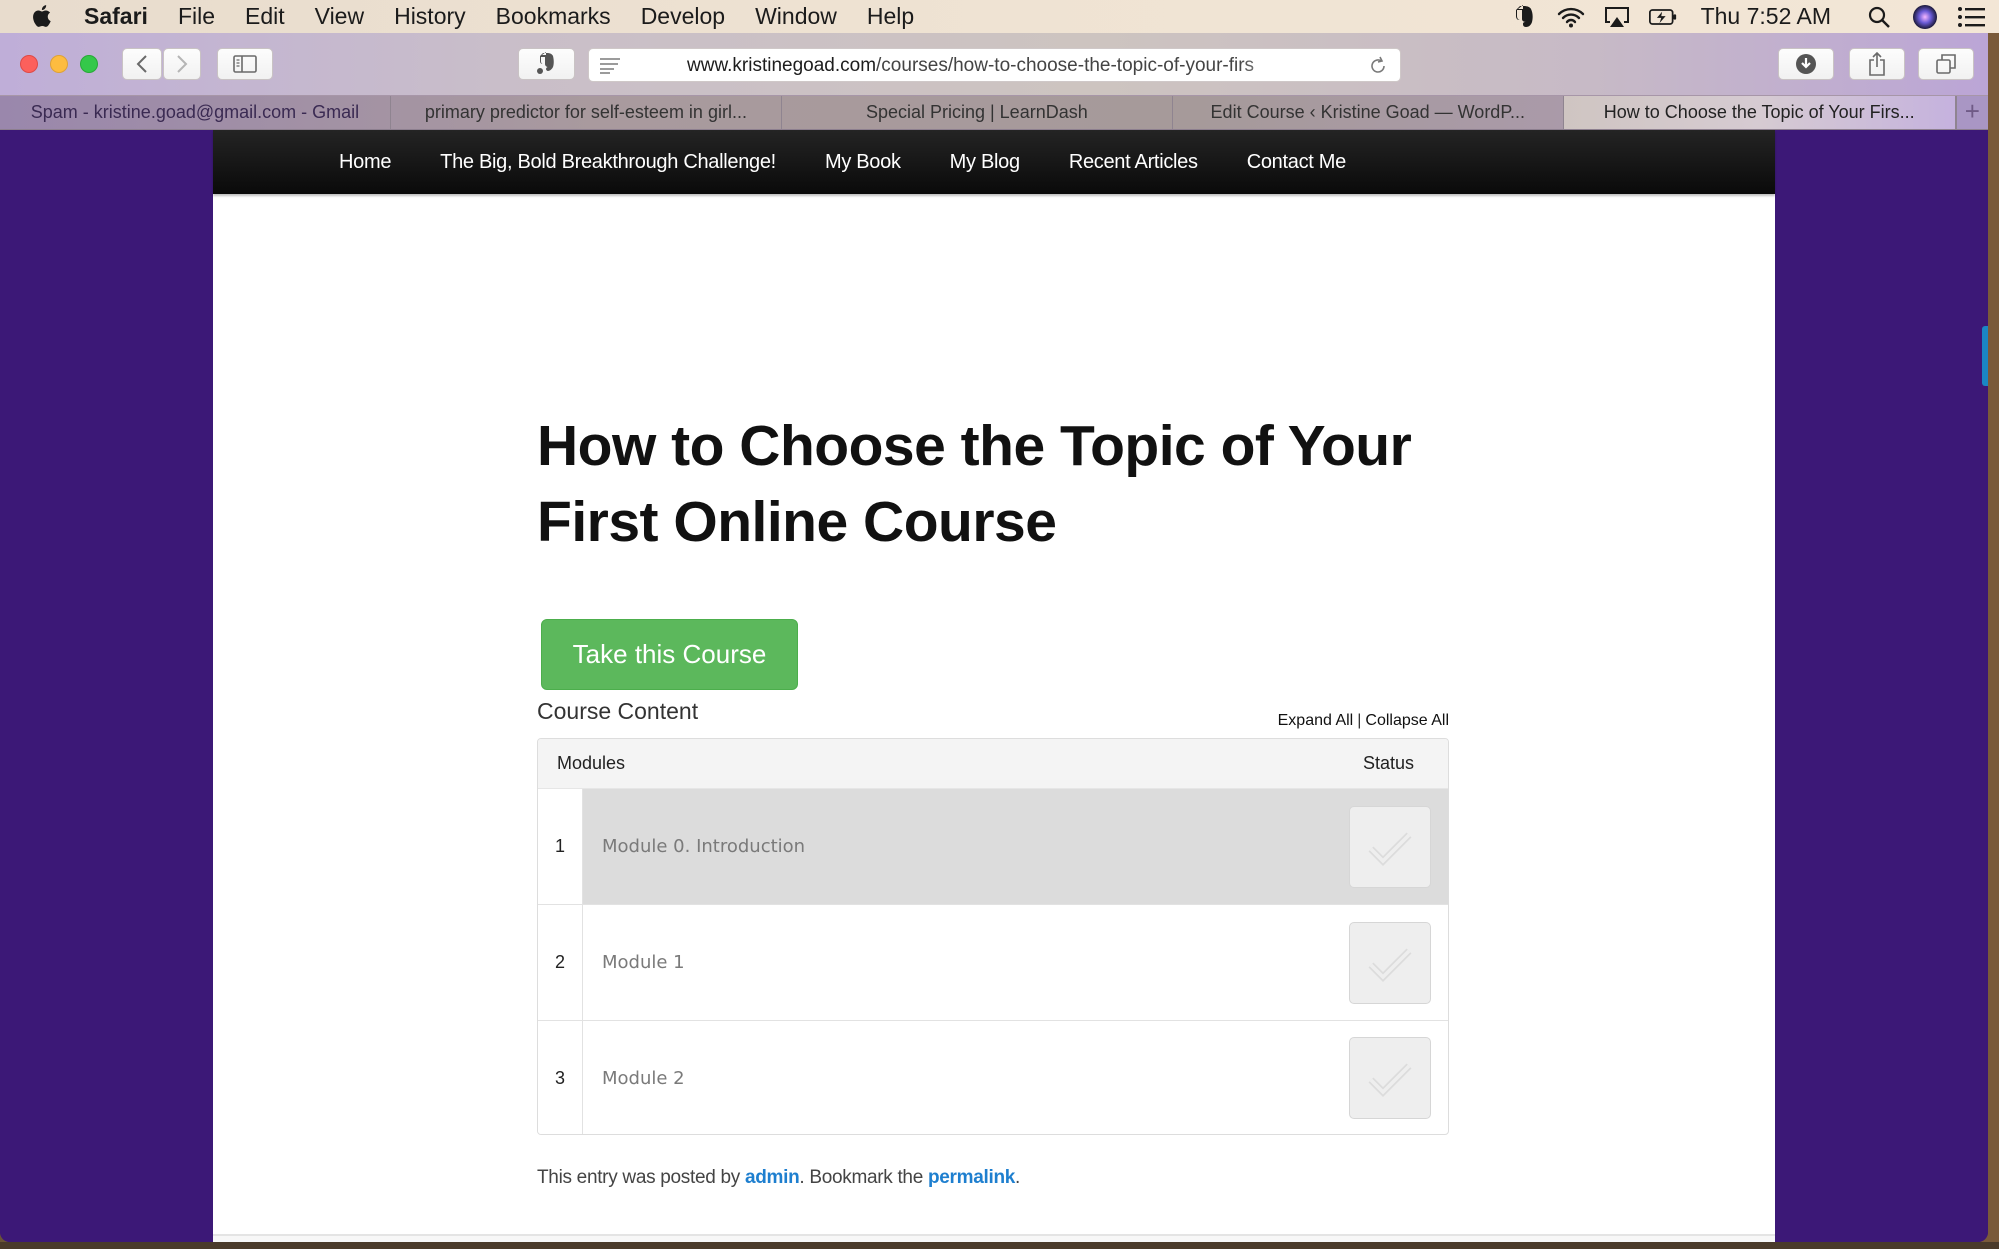 The width and height of the screenshot is (1999, 1249). I want to click on minimize-window-button, so click(59, 64).